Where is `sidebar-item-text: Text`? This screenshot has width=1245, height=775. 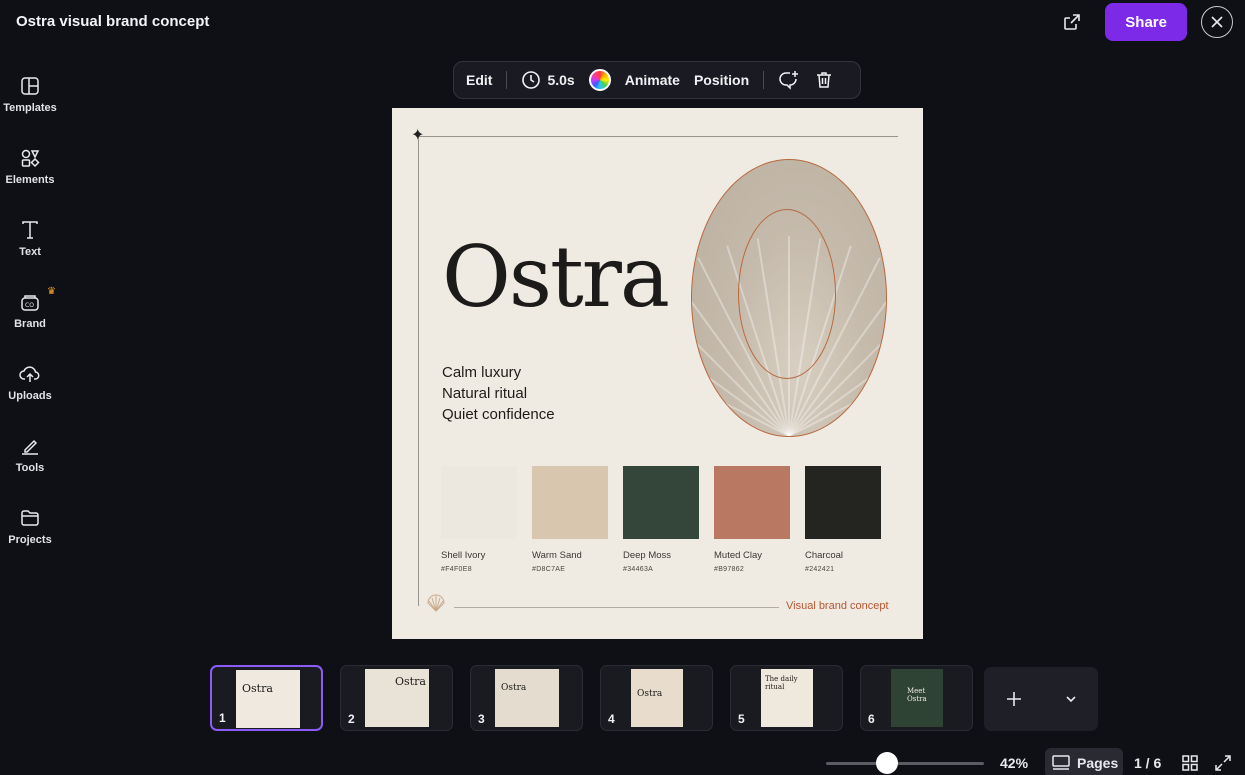 sidebar-item-text: Text is located at coordinates (30, 242).